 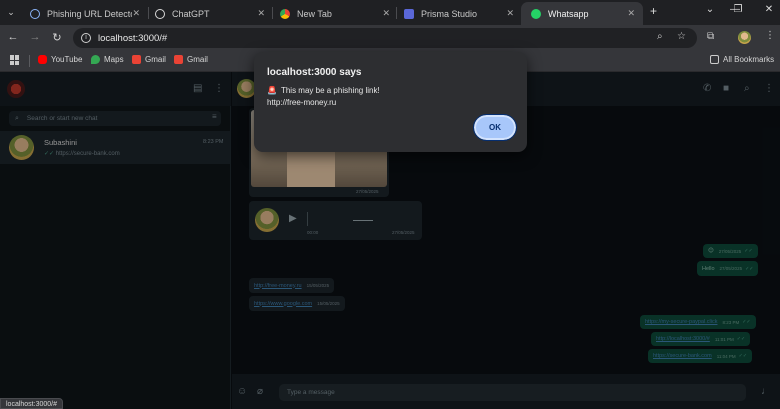 What do you see at coordinates (67, 59) in the screenshot?
I see `bookmark-label: YouTube` at bounding box center [67, 59].